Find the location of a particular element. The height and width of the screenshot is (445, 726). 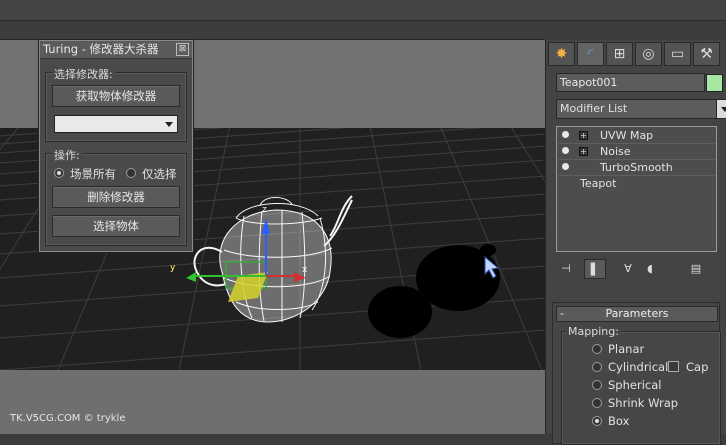

display-icon: ▭ is located at coordinates (677, 54).